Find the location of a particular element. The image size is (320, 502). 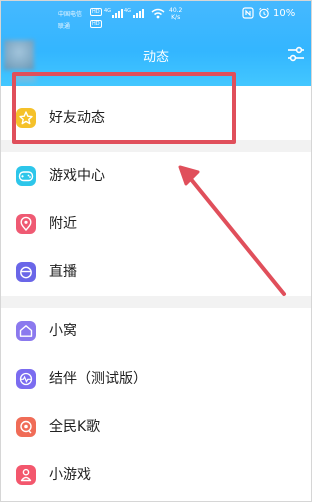

menu-item-label: 附近 is located at coordinates (63, 224).